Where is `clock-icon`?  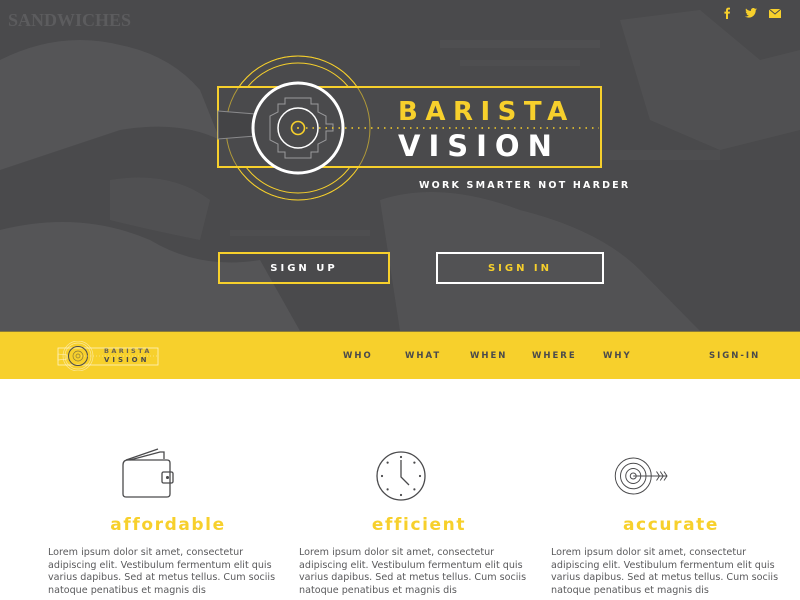 clock-icon is located at coordinates (401, 476).